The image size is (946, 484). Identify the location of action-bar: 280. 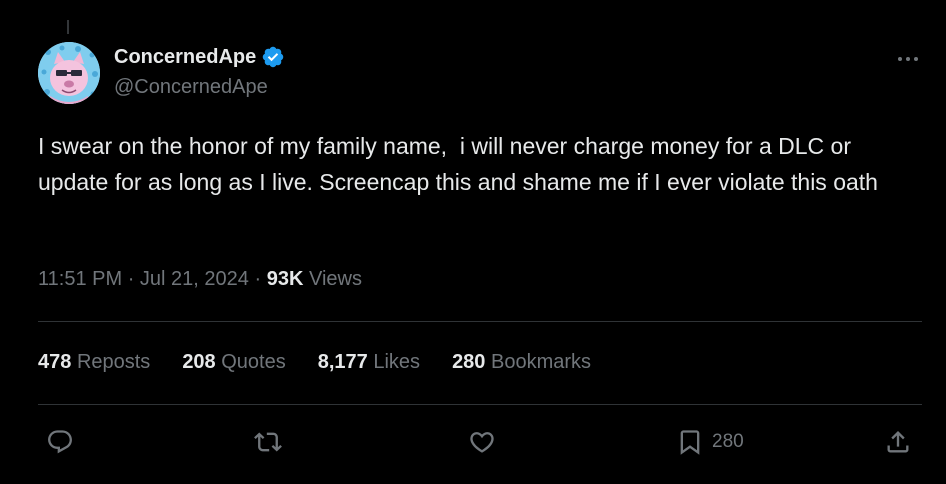
(480, 442).